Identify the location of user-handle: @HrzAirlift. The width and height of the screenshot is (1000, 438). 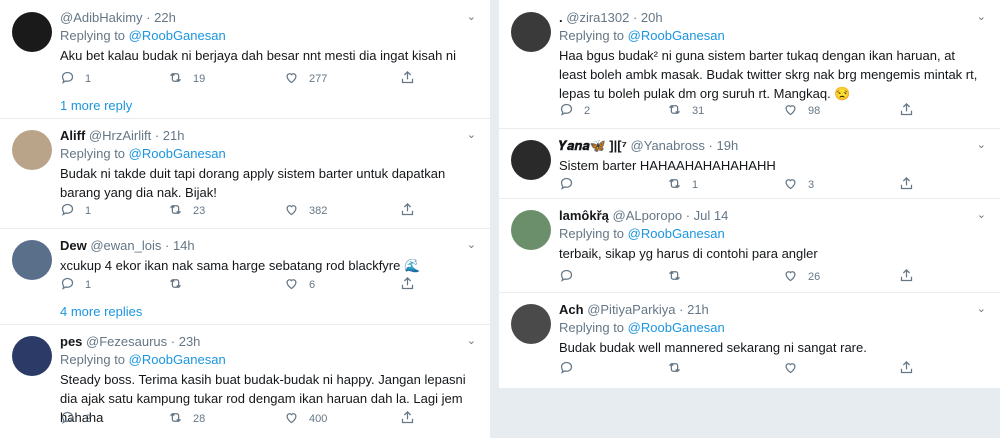
(120, 135).